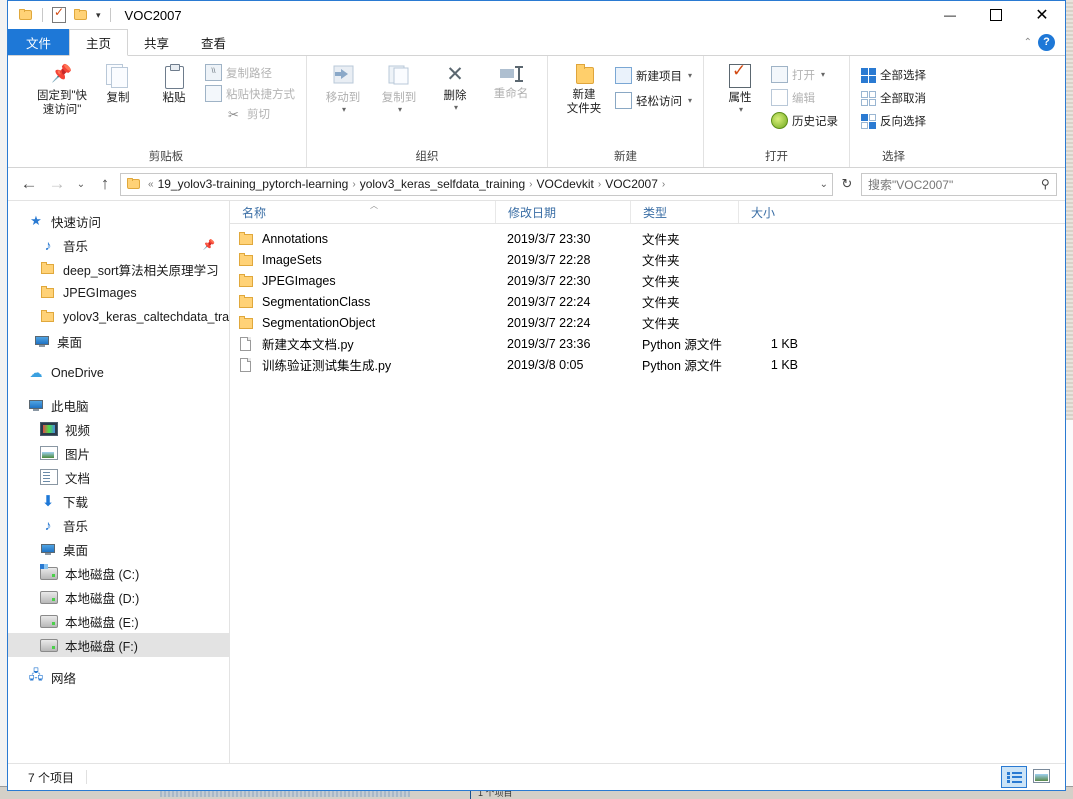 The image size is (1073, 799). Describe the element at coordinates (118, 82) in the screenshot. I see `copy-button: 复制` at that location.